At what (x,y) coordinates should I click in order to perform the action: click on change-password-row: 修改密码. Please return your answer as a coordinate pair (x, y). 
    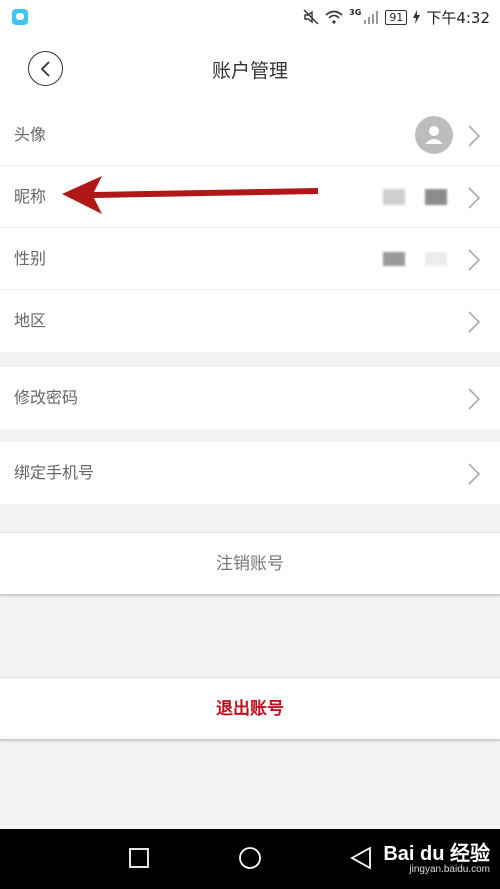
    Looking at the image, I should click on (250, 398).